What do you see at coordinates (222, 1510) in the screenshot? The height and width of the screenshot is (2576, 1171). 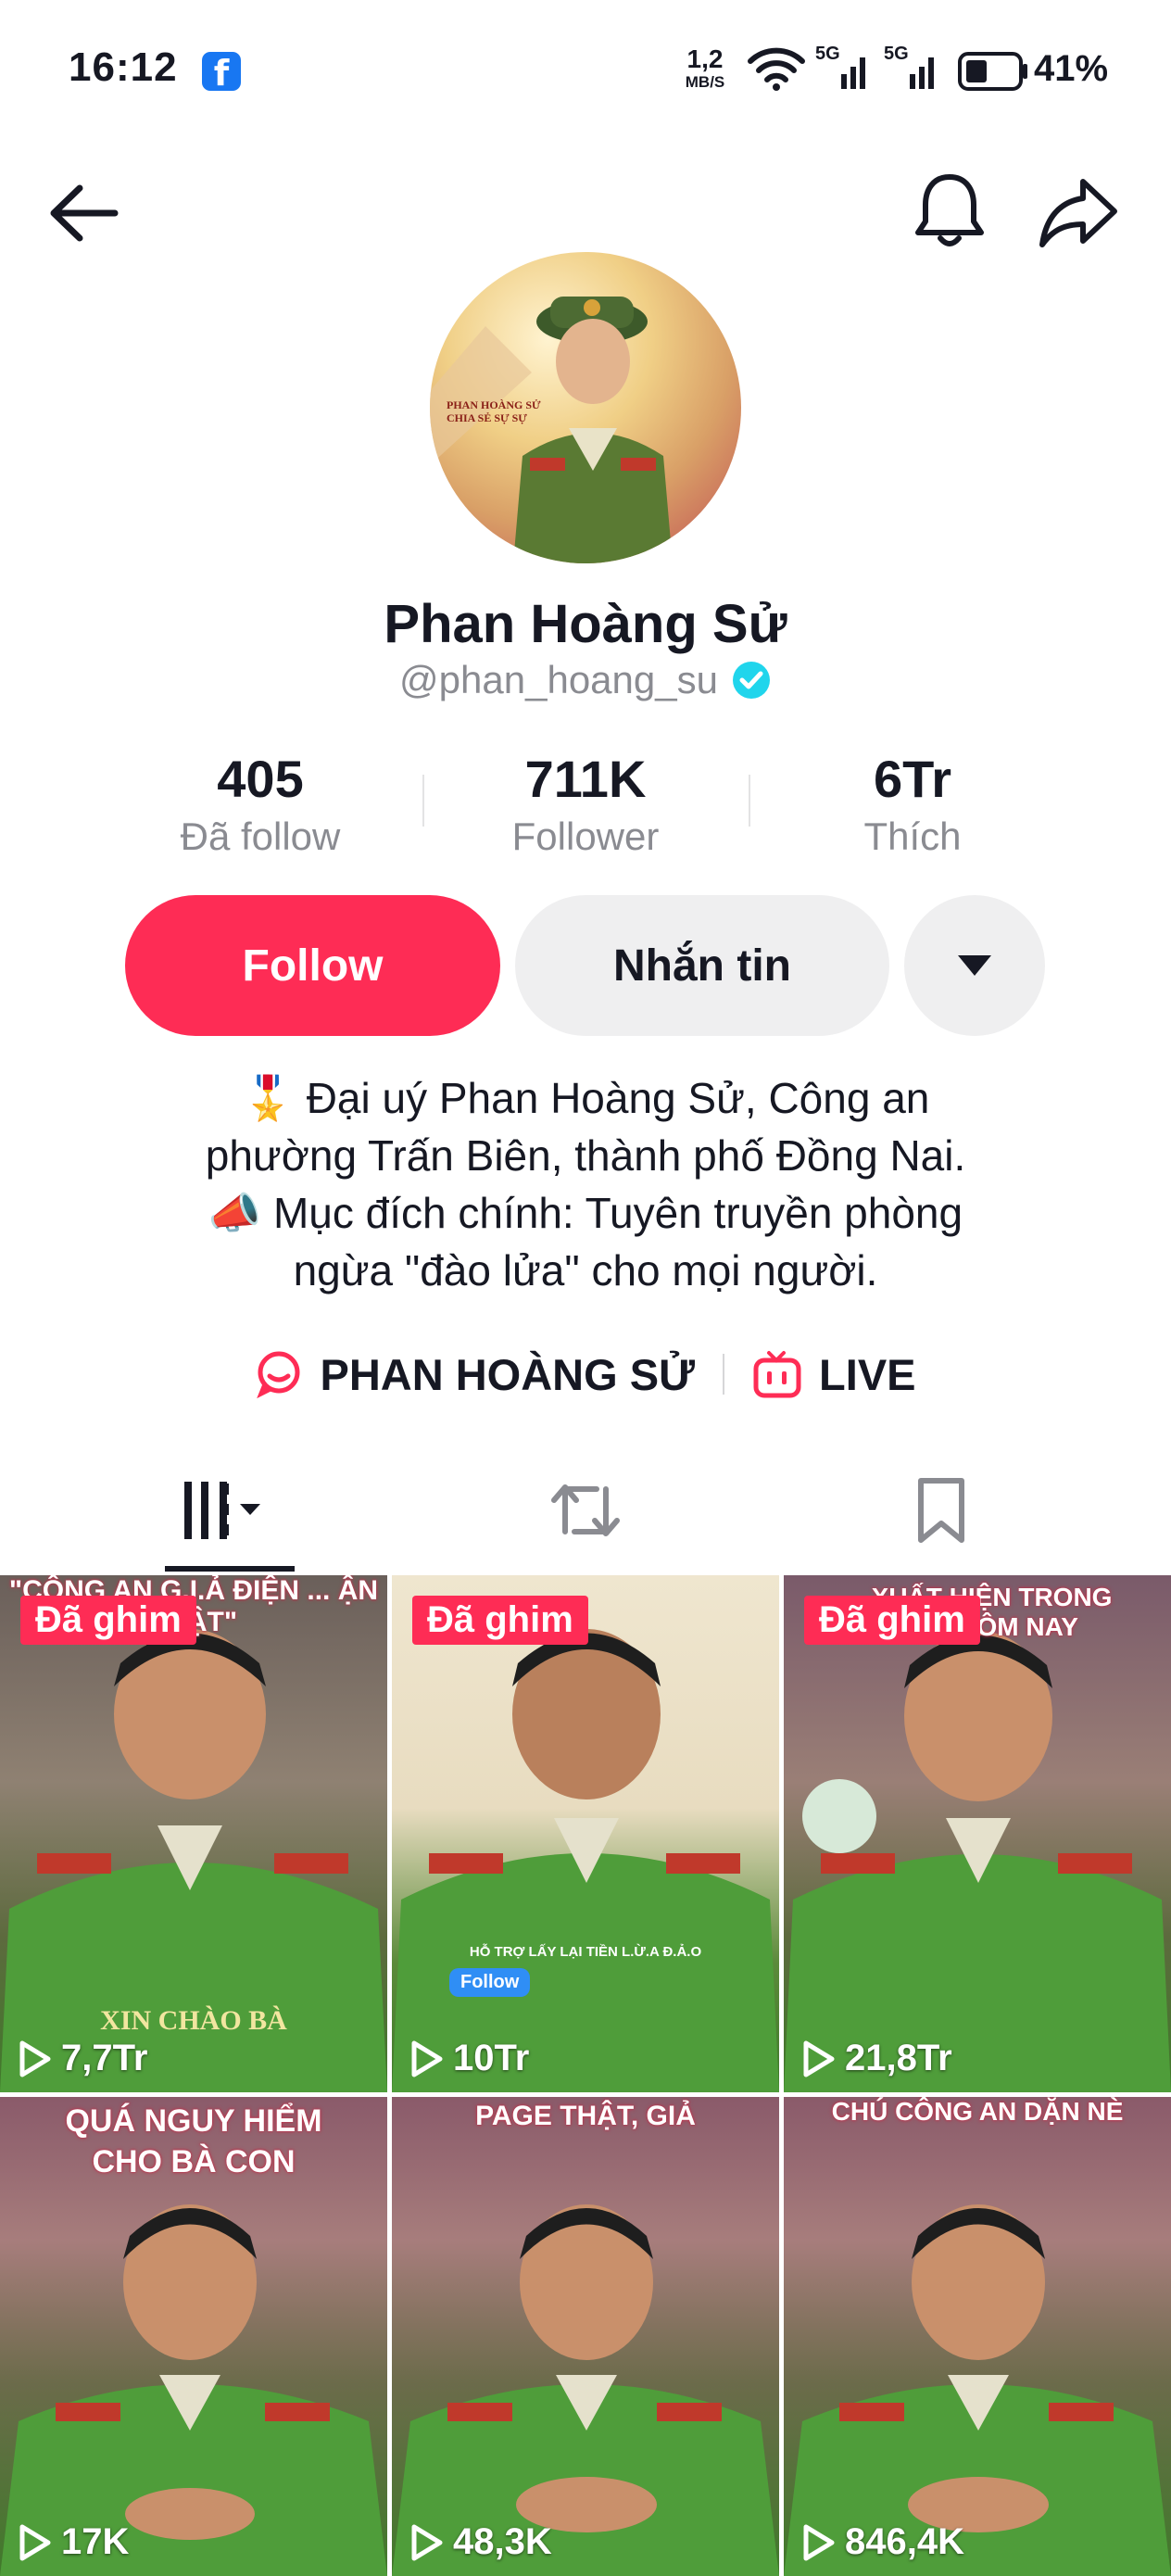 I see `grid-bars-icon` at bounding box center [222, 1510].